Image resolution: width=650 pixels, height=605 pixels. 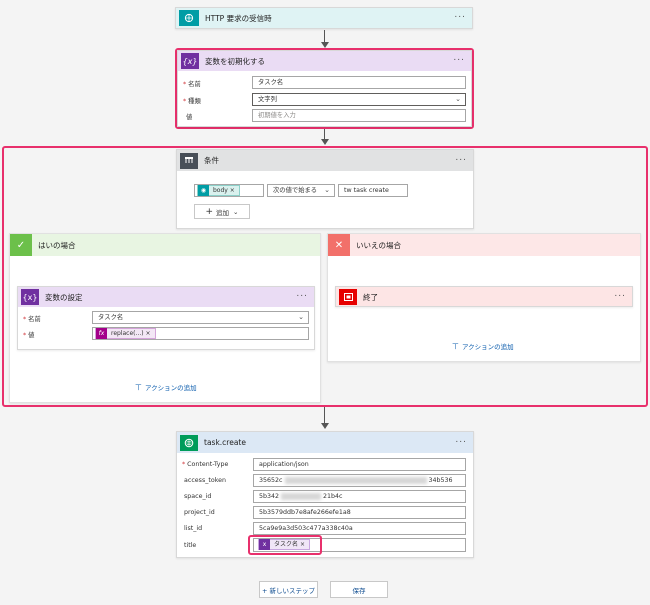 I want to click on add-condition-button: + 追加 ⌄, so click(x=222, y=211).